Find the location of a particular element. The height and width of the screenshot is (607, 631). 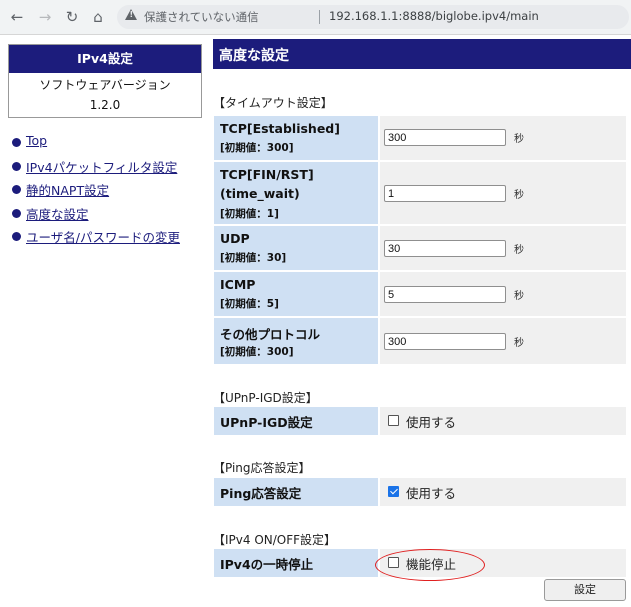

url-text: 192.168.1.1:8888/biglobe.ipv4/main is located at coordinates (434, 16).